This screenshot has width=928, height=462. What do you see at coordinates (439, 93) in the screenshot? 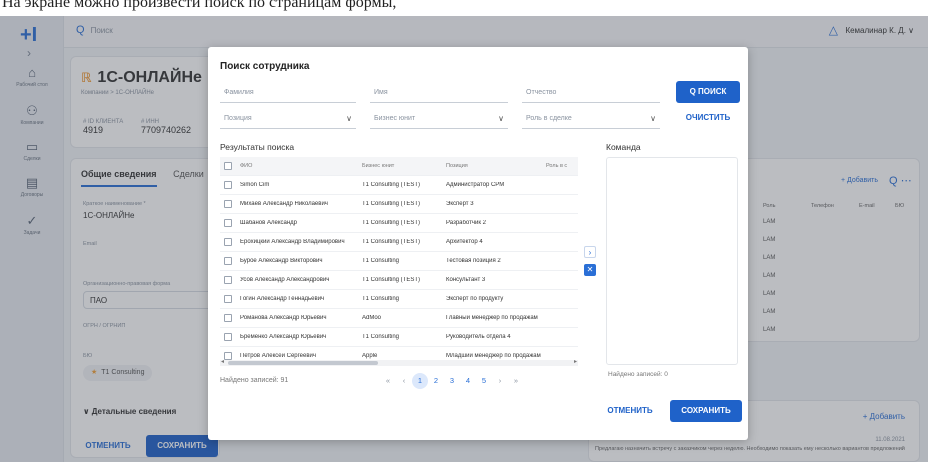
I see `firstname-input: Имя` at bounding box center [439, 93].